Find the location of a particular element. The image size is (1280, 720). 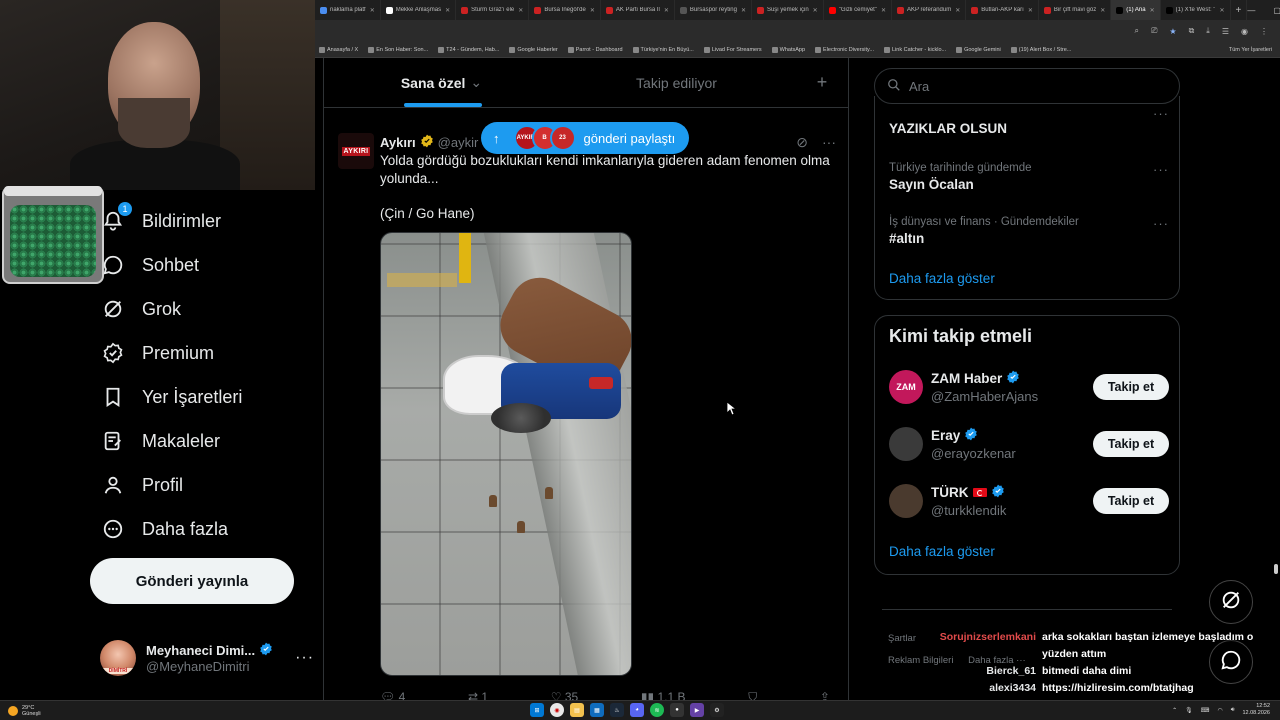

taskbar-clock: 12:52 12.08.2026 is located at coordinates (1256, 710).